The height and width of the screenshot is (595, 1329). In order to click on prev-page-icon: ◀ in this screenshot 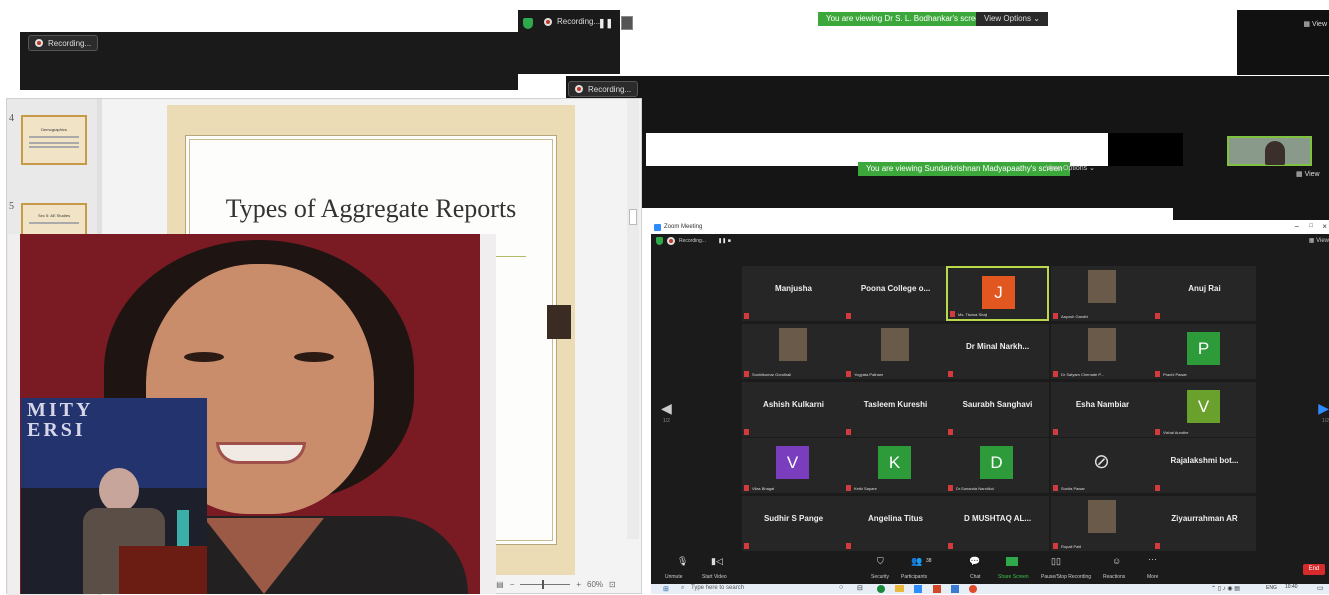, I will do `click(666, 408)`.